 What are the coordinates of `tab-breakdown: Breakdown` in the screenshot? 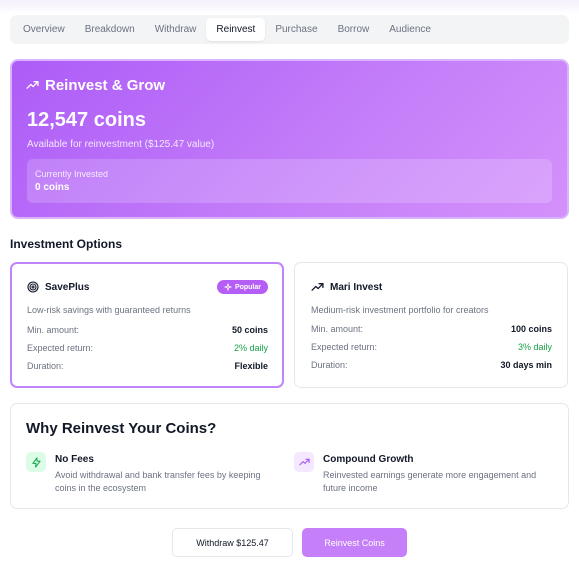 It's located at (110, 29).